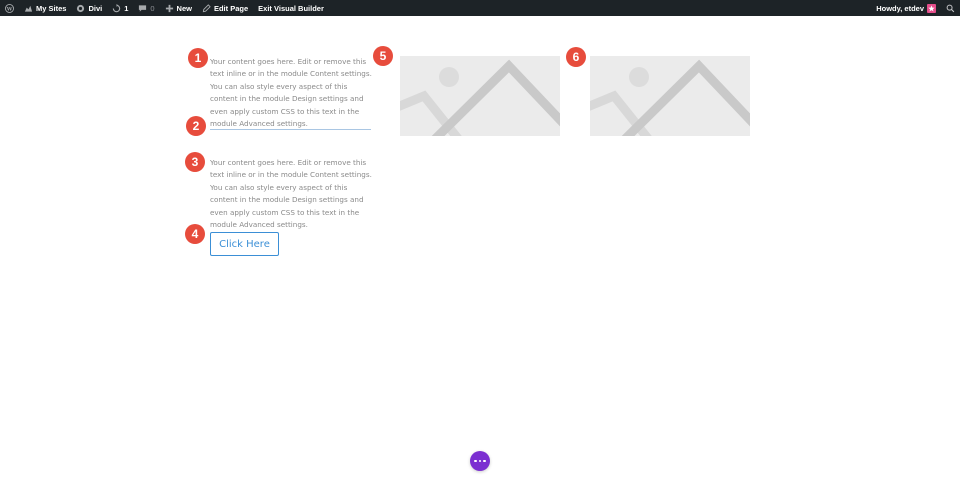  I want to click on admin-bar-right: Howdy, etdev, so click(915, 8).